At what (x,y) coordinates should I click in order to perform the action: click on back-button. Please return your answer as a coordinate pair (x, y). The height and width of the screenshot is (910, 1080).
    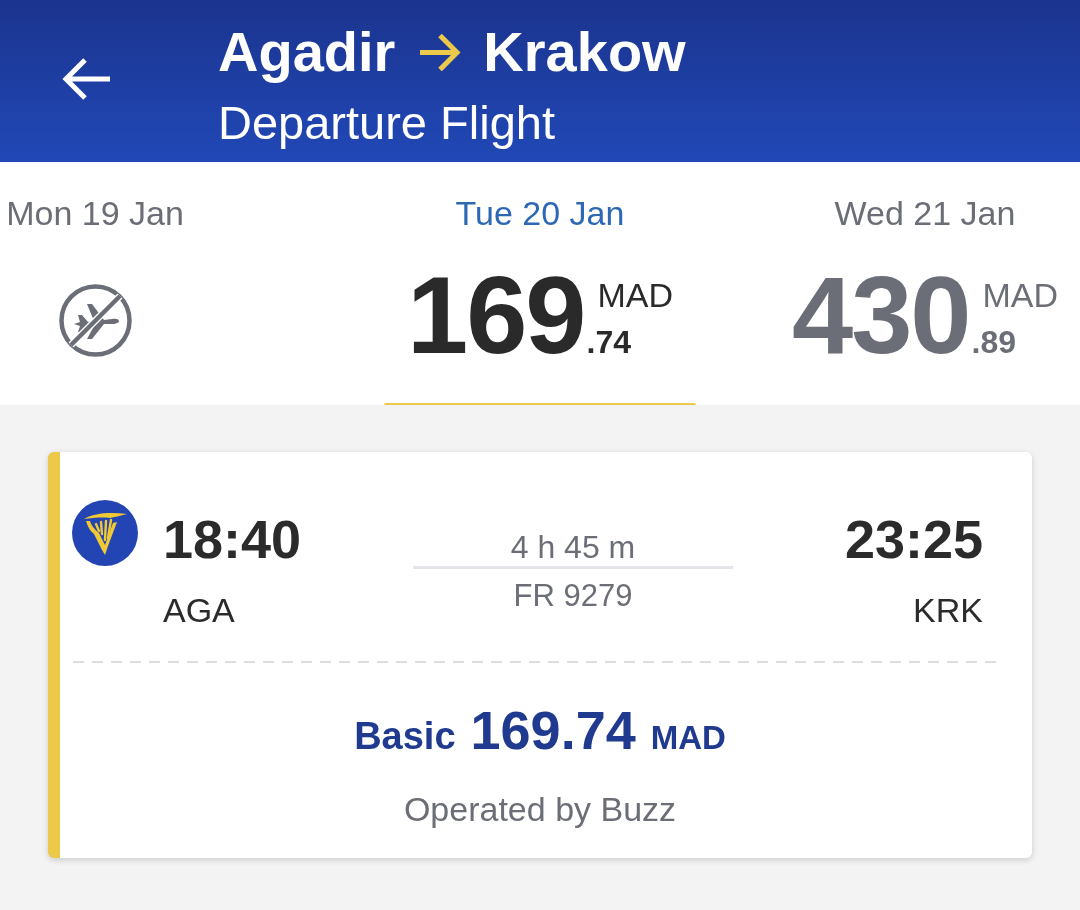
    Looking at the image, I should click on (85, 79).